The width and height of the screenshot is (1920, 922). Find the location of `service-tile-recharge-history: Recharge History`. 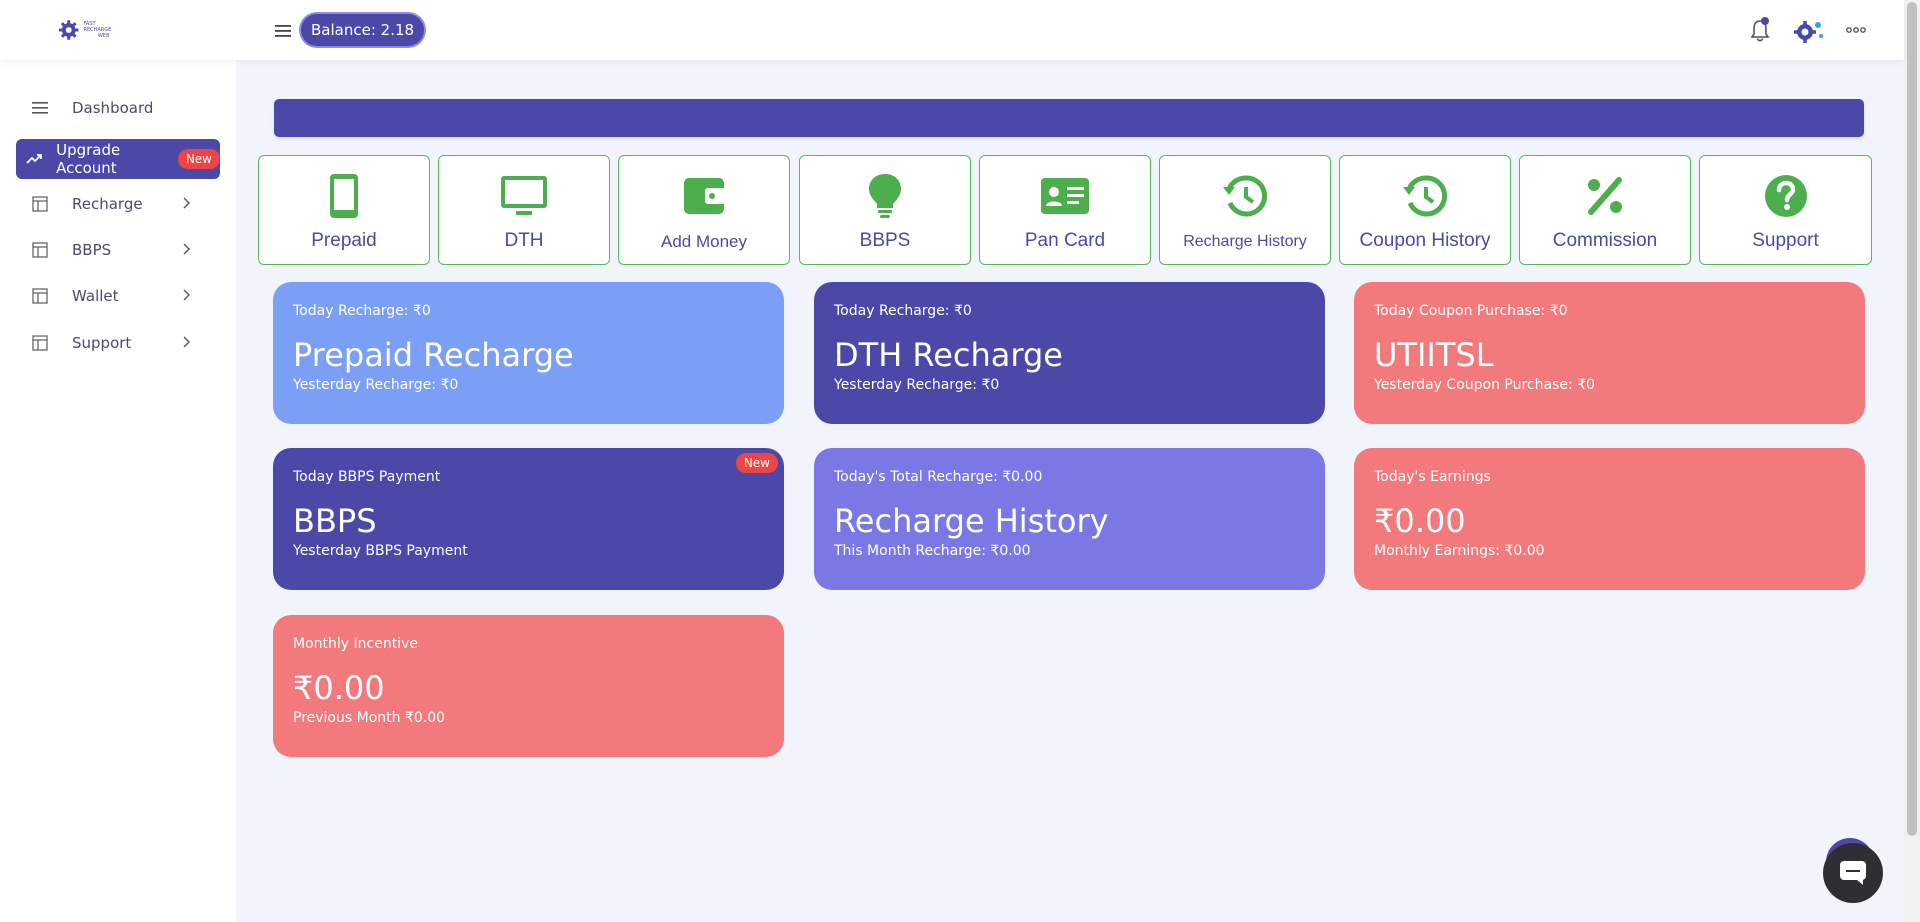

service-tile-recharge-history: Recharge History is located at coordinates (1245, 210).